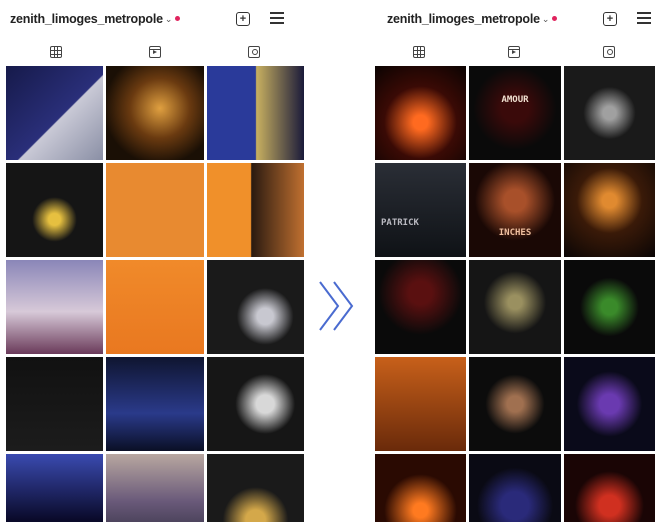 The image size is (657, 522). What do you see at coordinates (515, 113) in the screenshot?
I see `post-tile: AMOUR` at bounding box center [515, 113].